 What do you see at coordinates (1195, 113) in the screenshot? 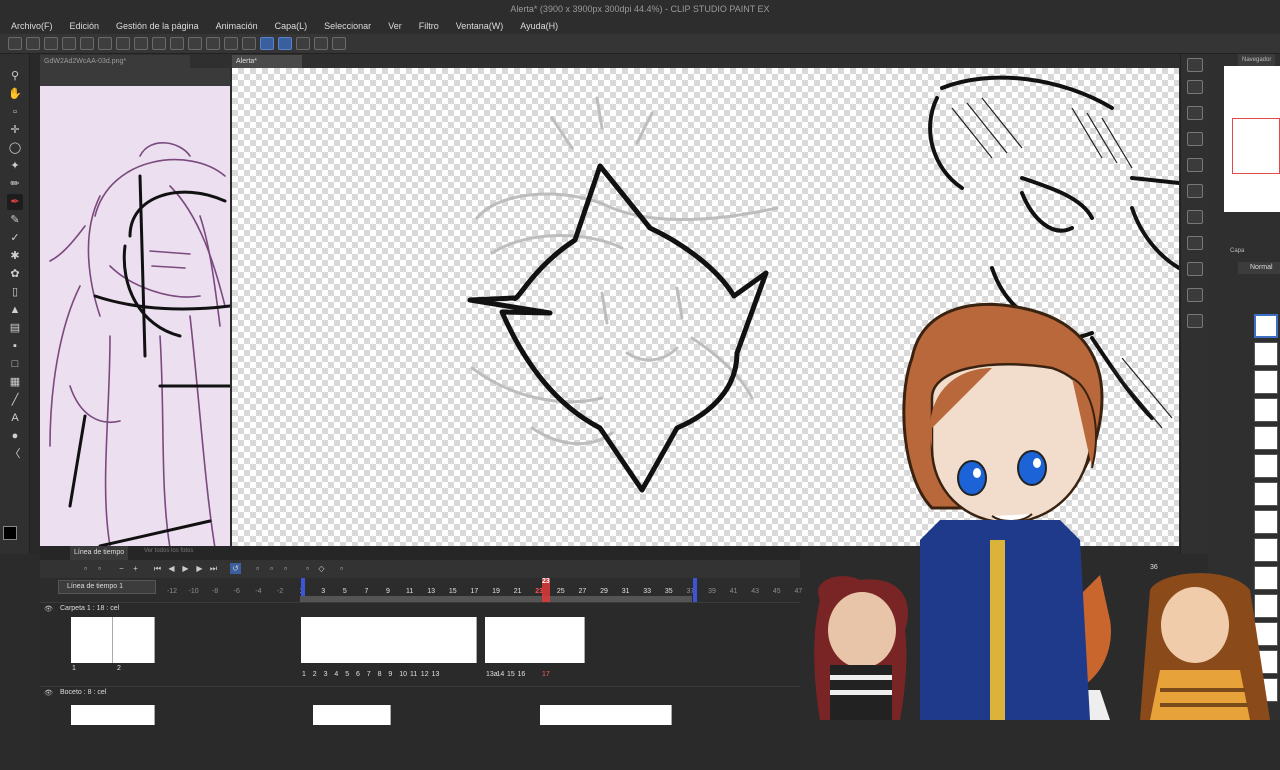
I see `panel-icon` at bounding box center [1195, 113].